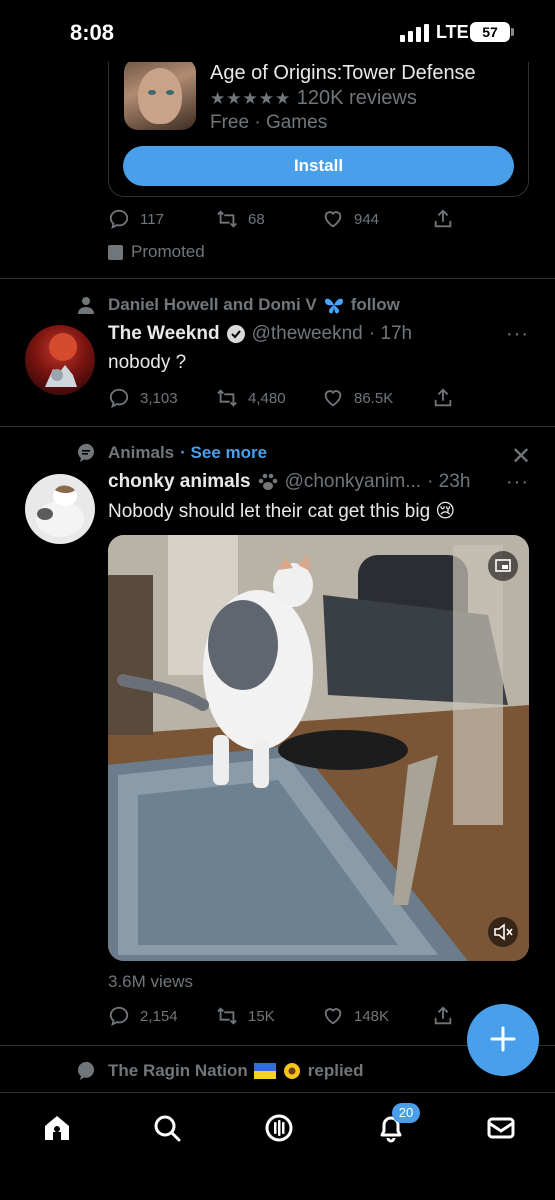 This screenshot has width=555, height=1200. I want to click on promoted-icon, so click(115, 252).